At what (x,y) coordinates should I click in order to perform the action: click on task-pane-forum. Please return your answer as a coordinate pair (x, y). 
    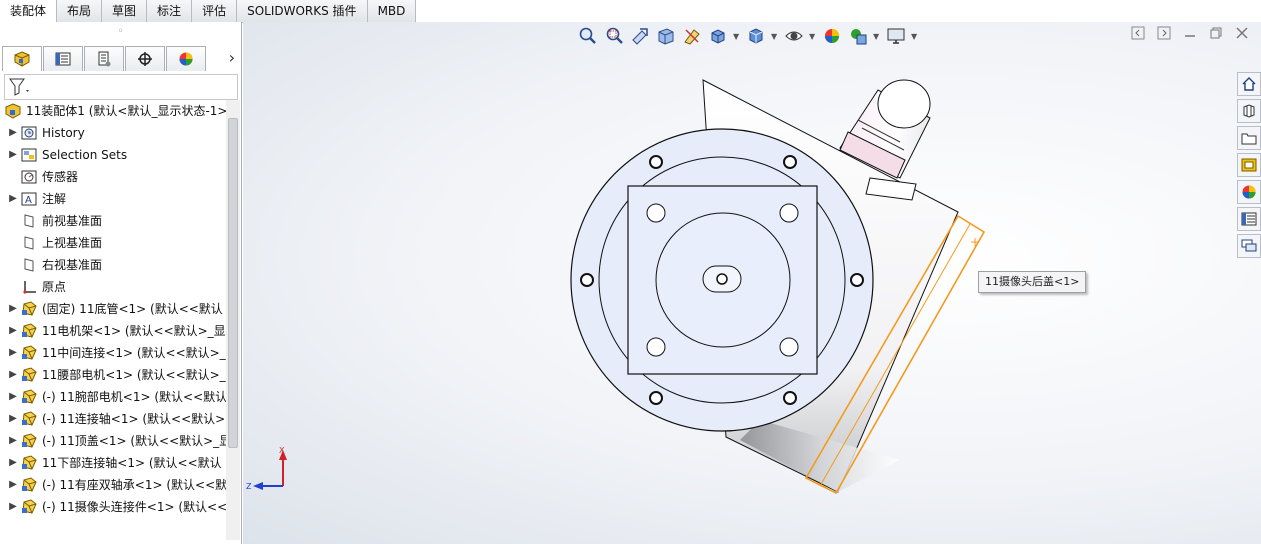
    Looking at the image, I should click on (1249, 246).